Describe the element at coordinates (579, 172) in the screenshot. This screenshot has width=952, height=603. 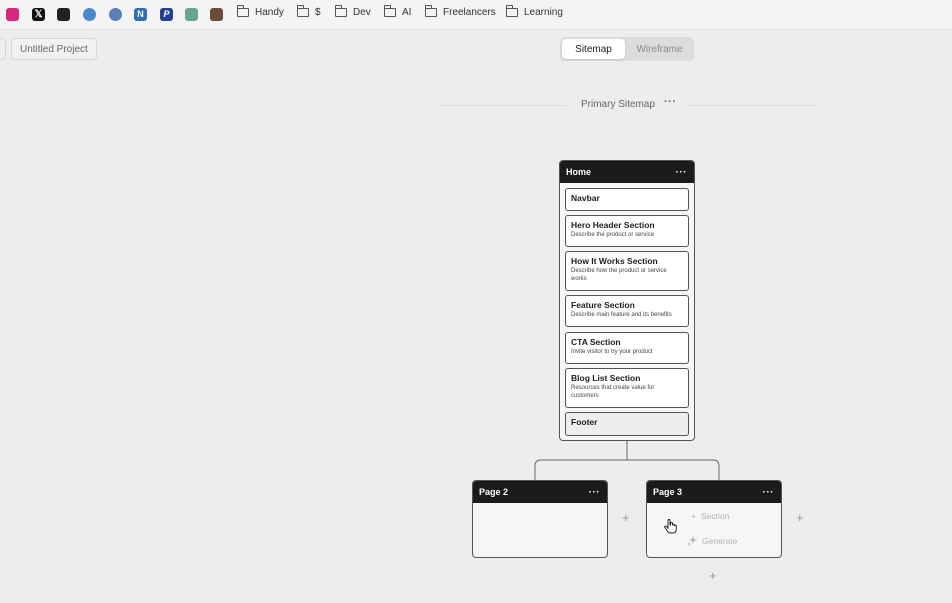
I see `home-title: Home` at that location.